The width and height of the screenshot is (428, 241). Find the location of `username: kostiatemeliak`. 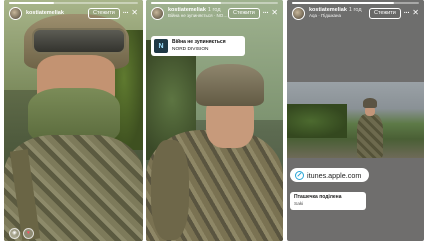

username: kostiatemeliak is located at coordinates (57, 13).